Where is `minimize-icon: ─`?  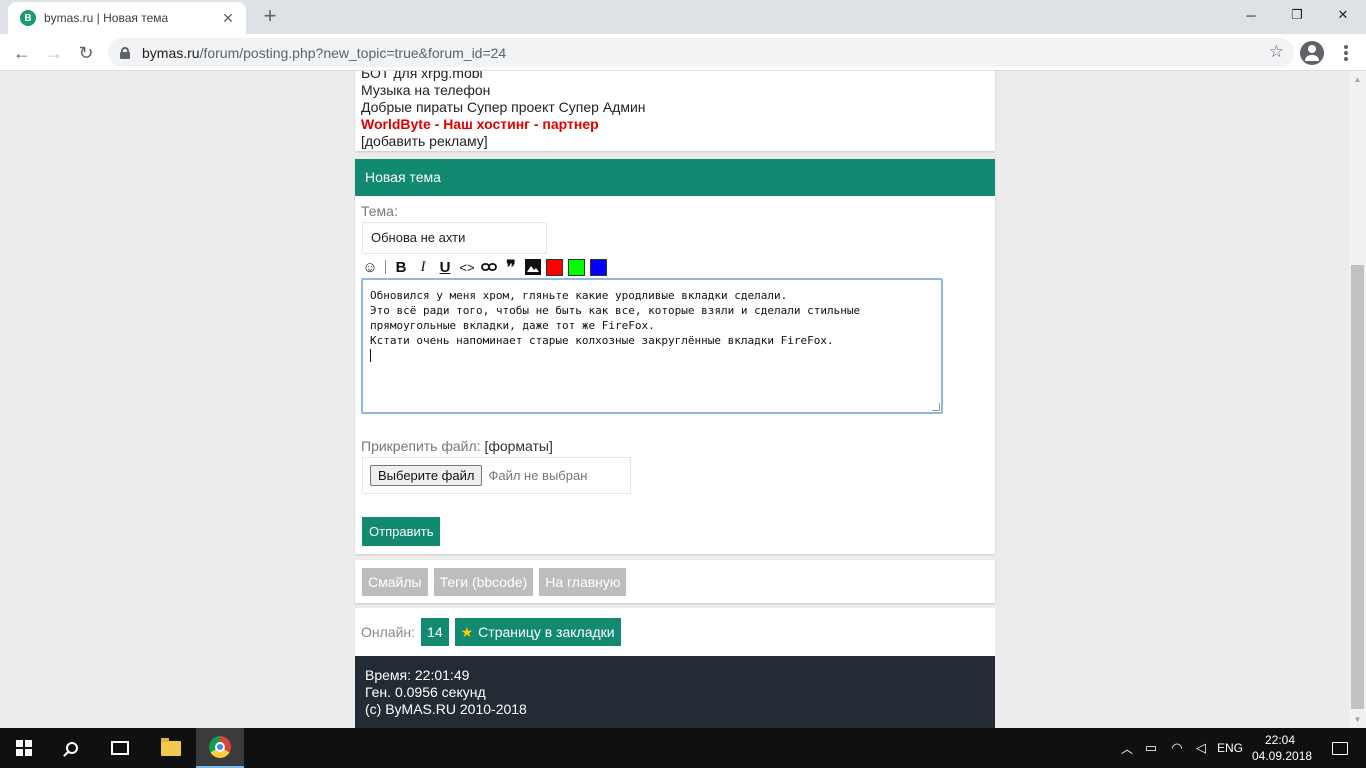 minimize-icon: ─ is located at coordinates (1251, 15).